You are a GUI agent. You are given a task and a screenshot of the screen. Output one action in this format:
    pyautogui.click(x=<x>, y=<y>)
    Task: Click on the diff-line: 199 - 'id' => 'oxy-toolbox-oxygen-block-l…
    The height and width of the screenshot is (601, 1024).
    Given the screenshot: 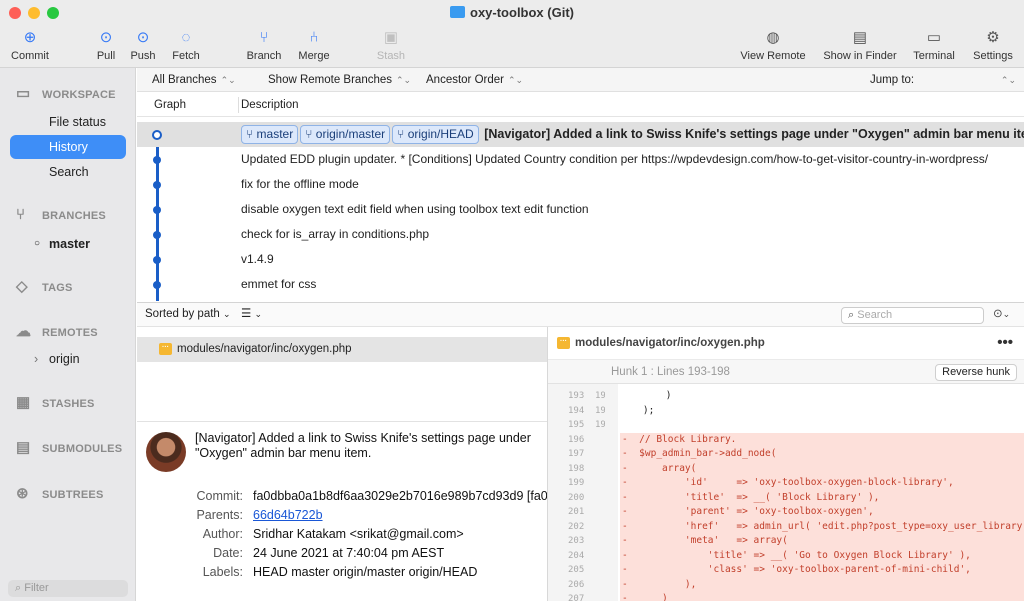 What is the action you would take?
    pyautogui.click(x=786, y=483)
    